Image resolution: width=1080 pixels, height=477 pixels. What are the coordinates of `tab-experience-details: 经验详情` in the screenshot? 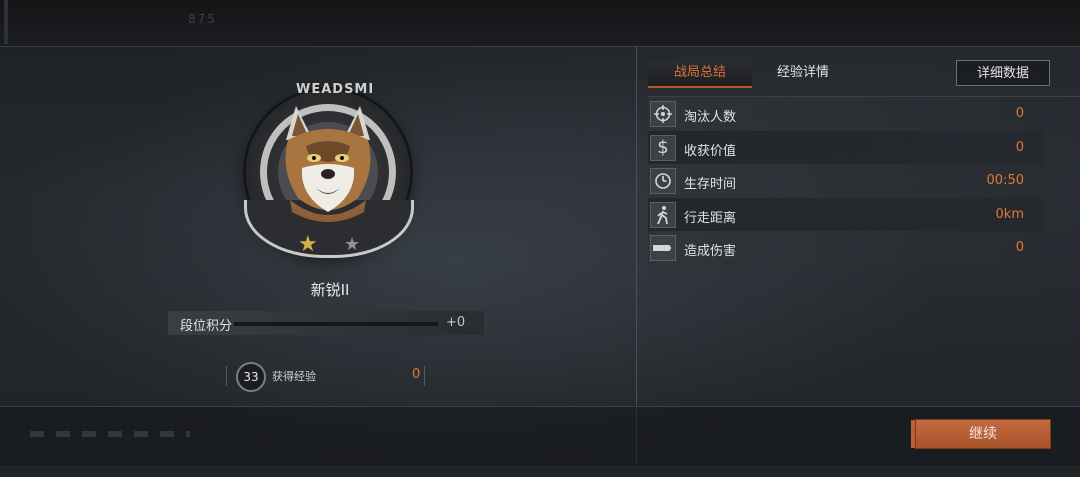 It's located at (803, 73).